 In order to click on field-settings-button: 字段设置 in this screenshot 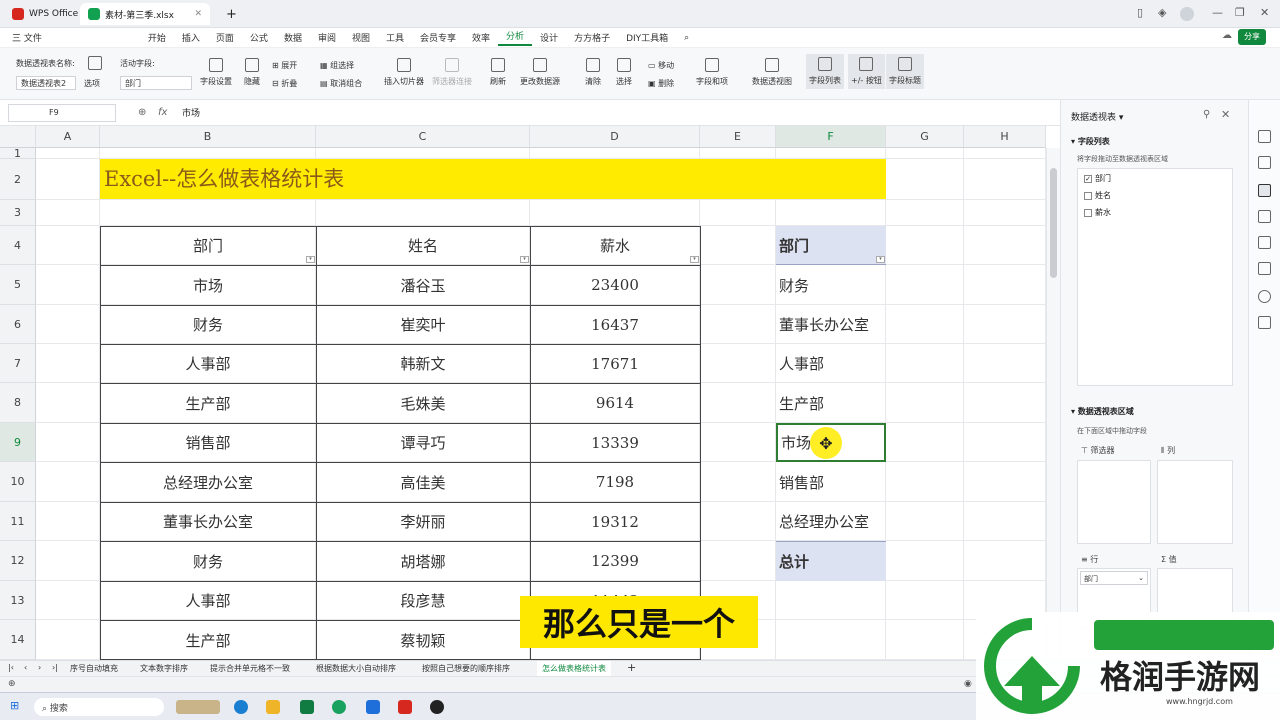, I will do `click(216, 72)`.